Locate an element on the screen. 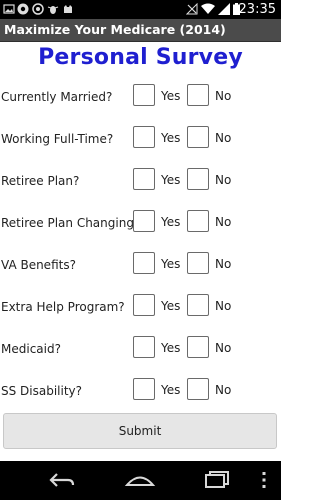  circle-icon is located at coordinates (38, 9).